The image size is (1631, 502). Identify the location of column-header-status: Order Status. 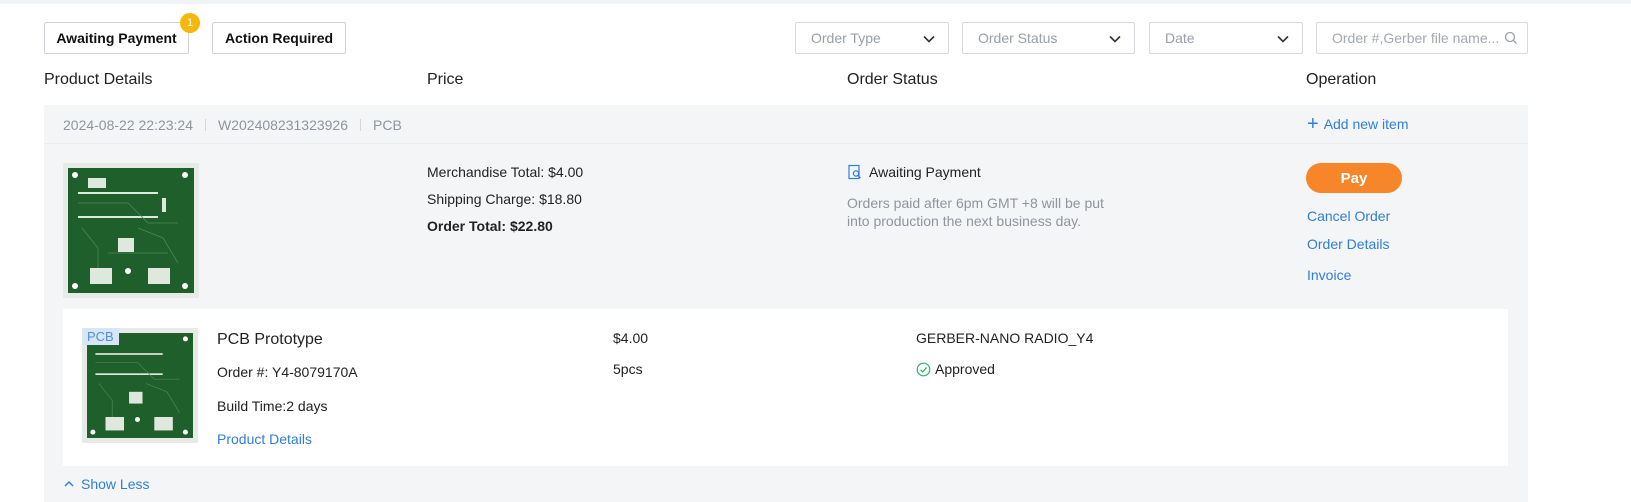
(892, 79).